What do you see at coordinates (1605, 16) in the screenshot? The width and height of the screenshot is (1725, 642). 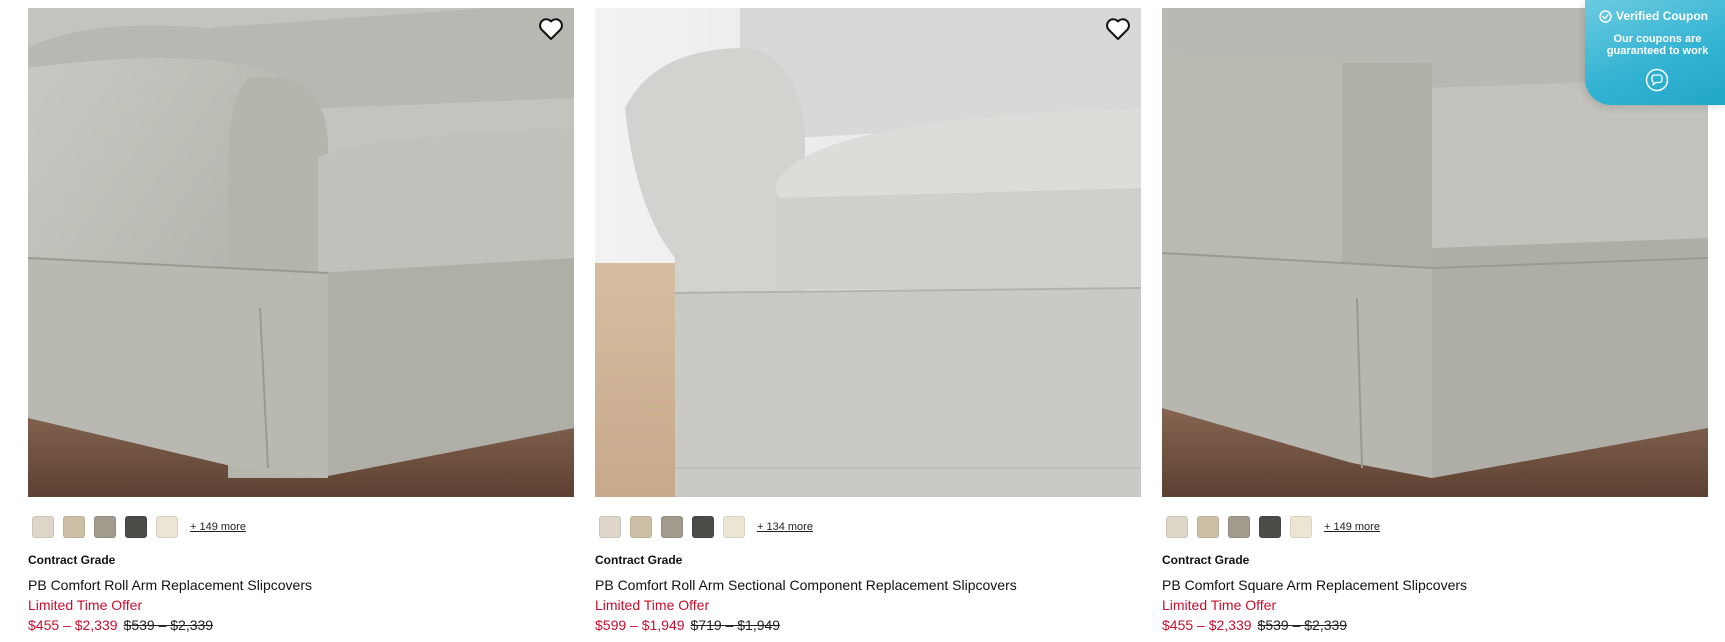 I see `check-circle-icon` at bounding box center [1605, 16].